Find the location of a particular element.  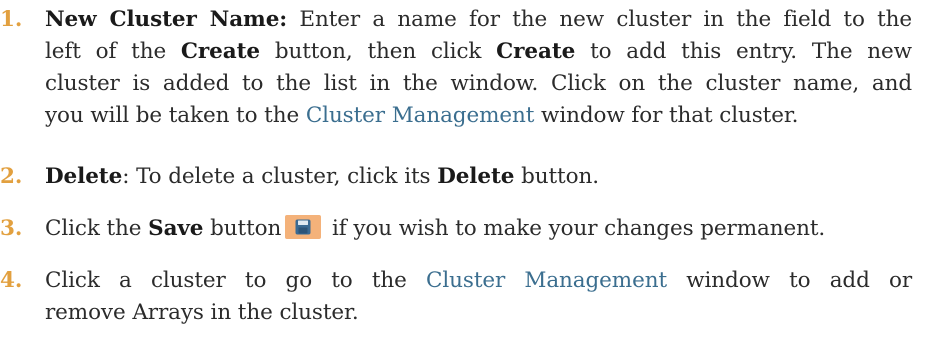

floppy-disk-icon is located at coordinates (303, 227).